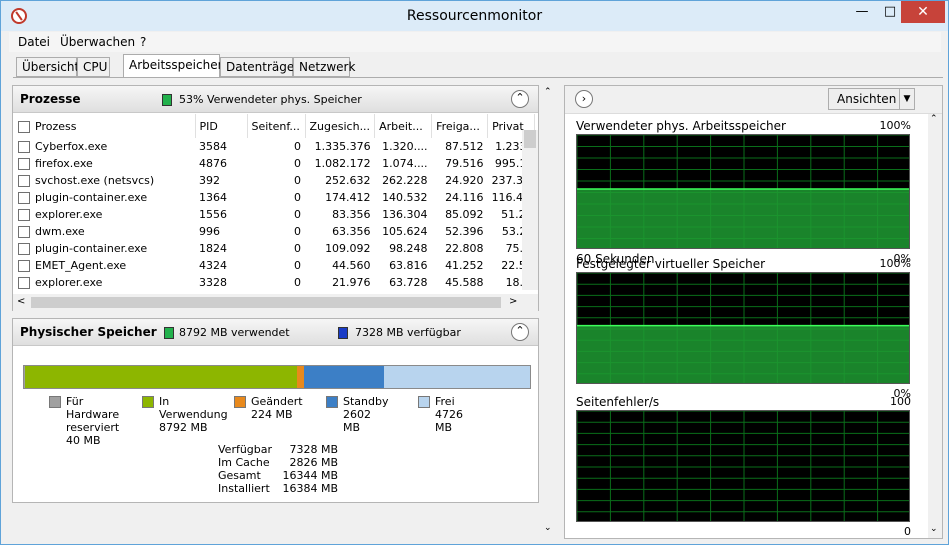 The image size is (949, 545). I want to click on graph-label: Seitenfehler/s, so click(618, 402).